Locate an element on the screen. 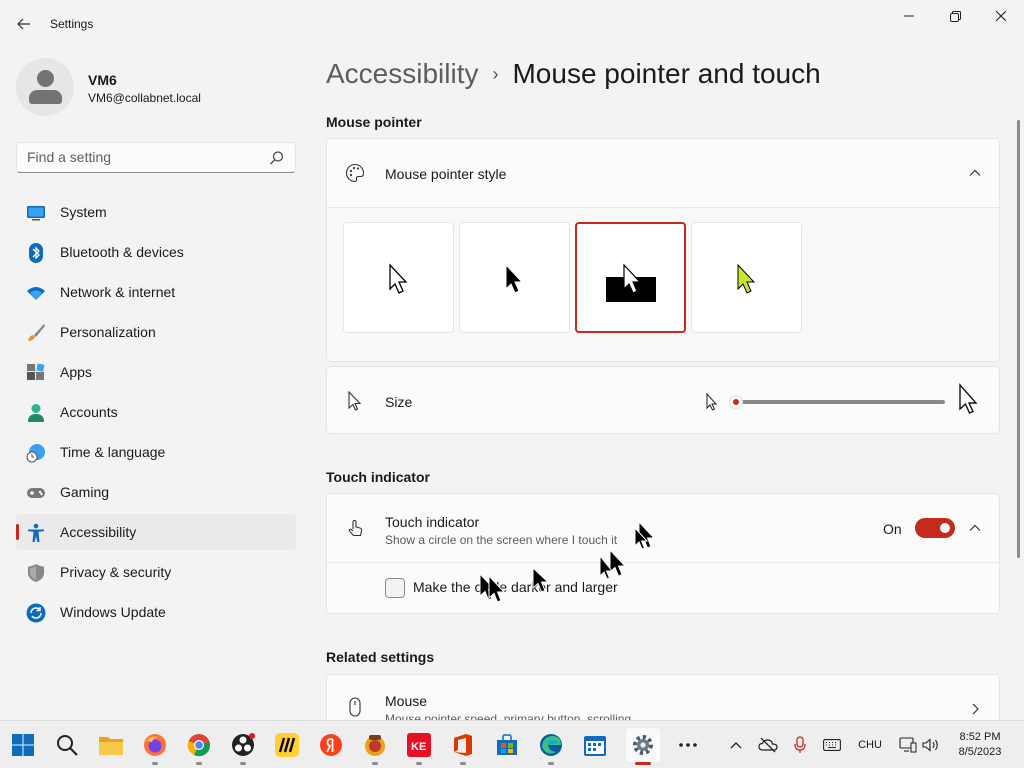 Image resolution: width=1024 pixels, height=768 pixels. sidebar-item-accounts: Accounts is located at coordinates (156, 412).